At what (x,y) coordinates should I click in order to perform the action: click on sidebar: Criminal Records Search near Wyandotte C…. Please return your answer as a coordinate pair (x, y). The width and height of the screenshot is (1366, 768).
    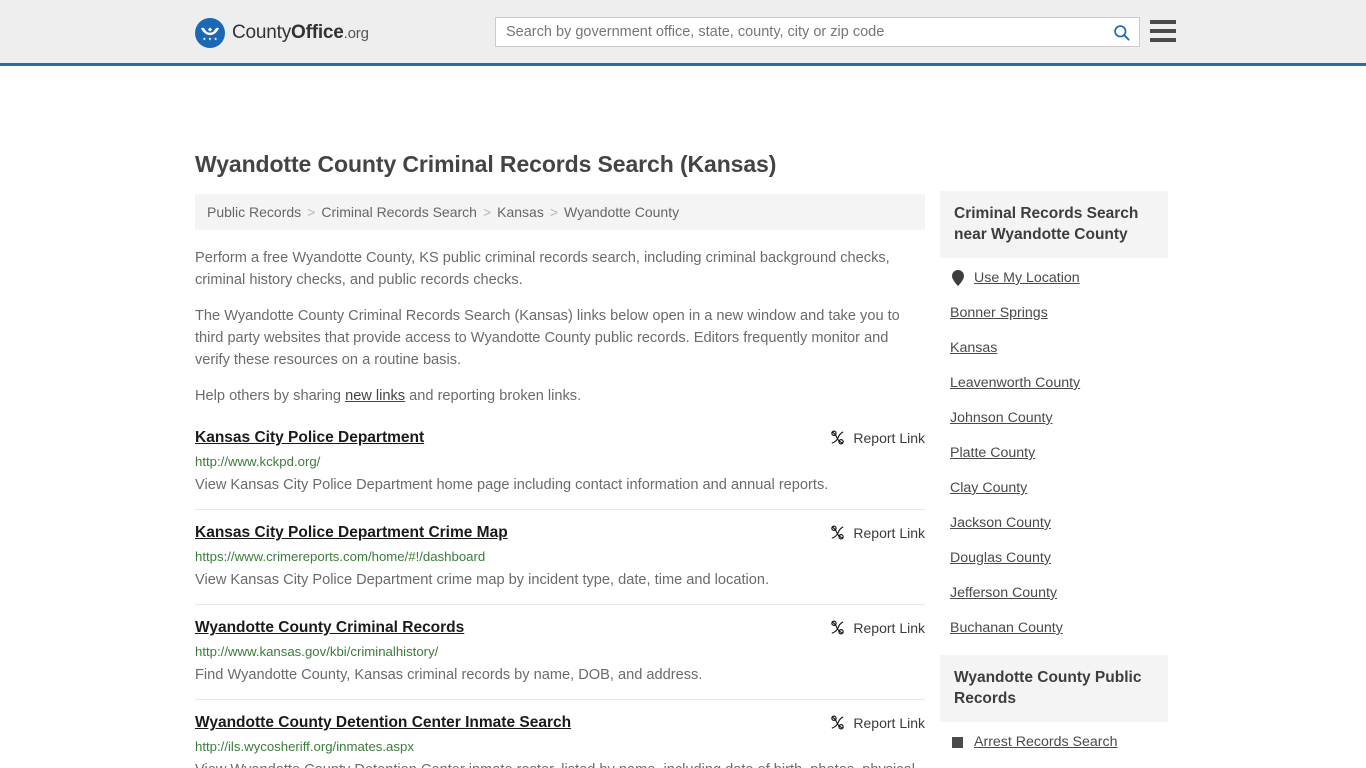
    Looking at the image, I should click on (1054, 479).